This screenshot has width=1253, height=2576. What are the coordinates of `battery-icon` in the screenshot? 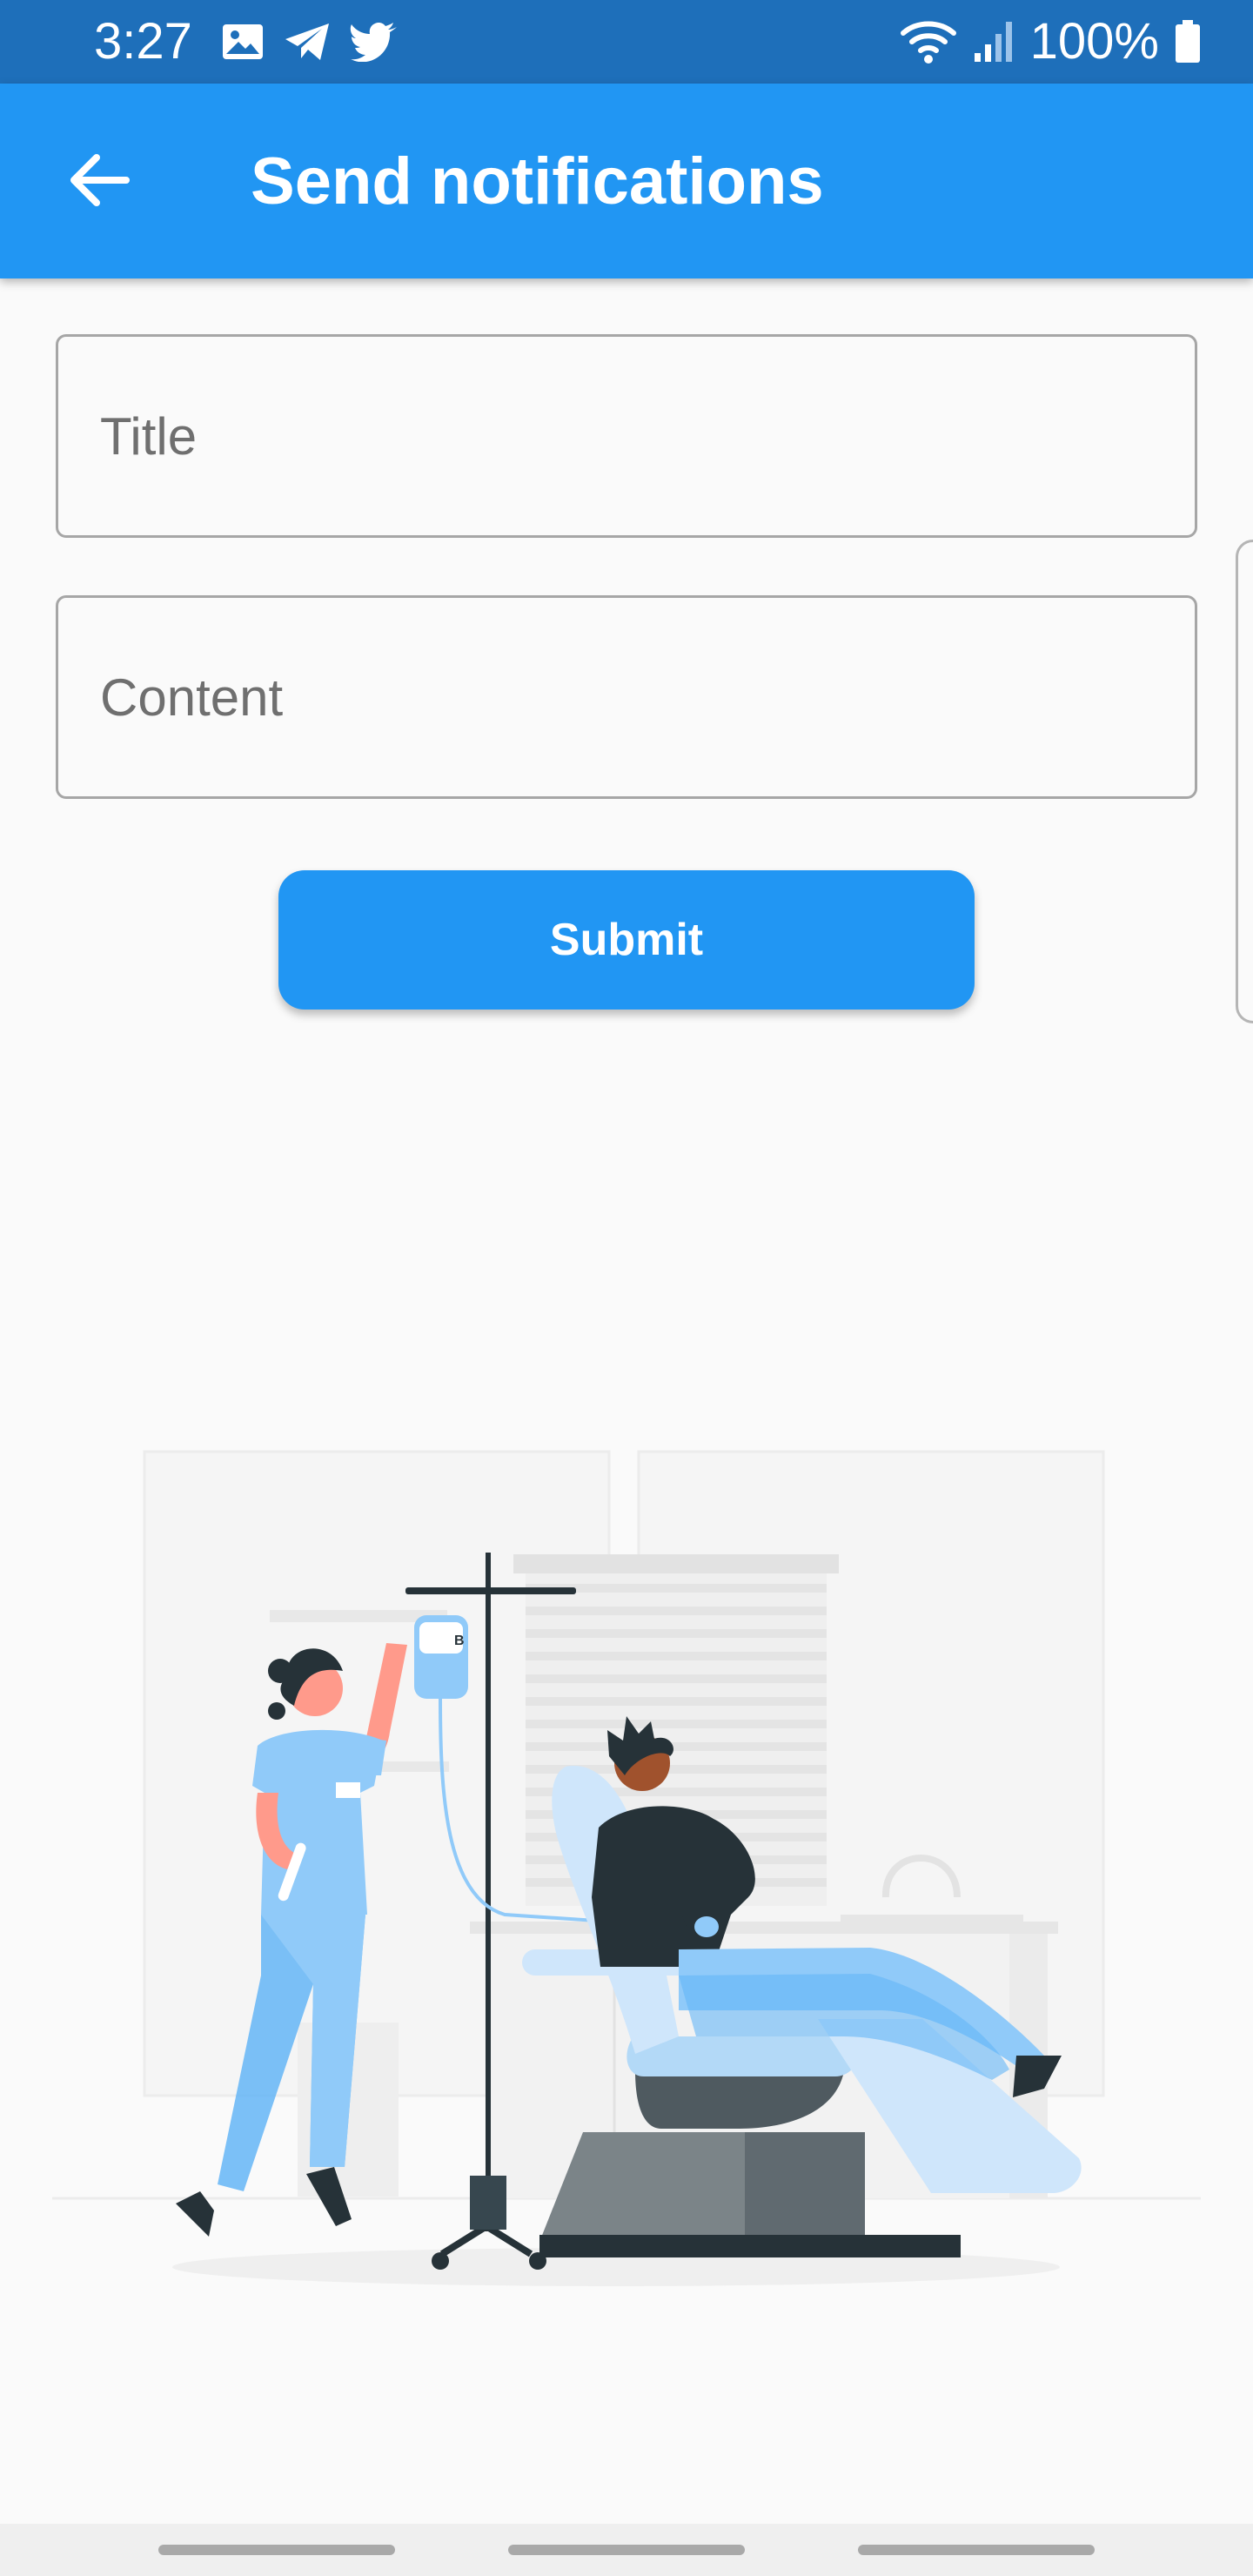 It's located at (1188, 41).